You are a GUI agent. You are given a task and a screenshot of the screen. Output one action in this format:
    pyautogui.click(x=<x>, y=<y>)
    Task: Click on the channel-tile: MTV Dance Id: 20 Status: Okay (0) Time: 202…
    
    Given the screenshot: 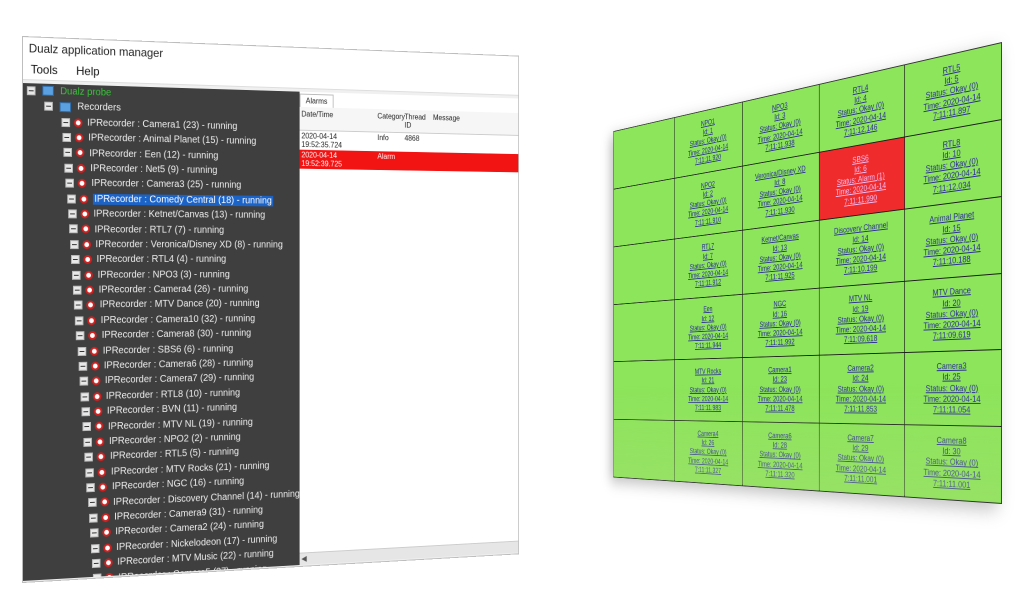 What is the action you would take?
    pyautogui.click(x=953, y=313)
    